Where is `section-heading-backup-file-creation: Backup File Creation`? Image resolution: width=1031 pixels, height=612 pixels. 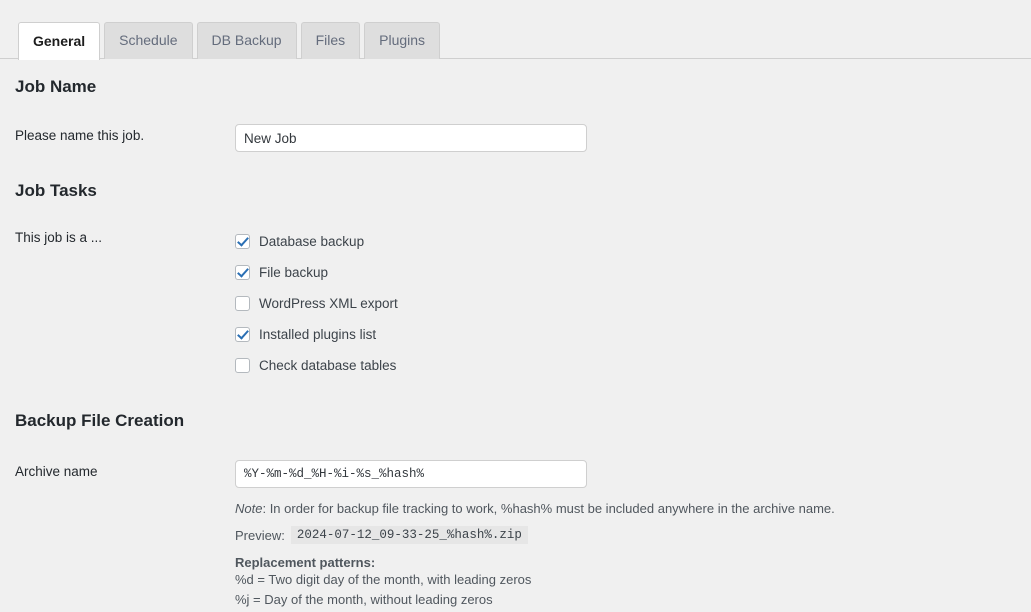
section-heading-backup-file-creation: Backup File Creation is located at coordinates (100, 420).